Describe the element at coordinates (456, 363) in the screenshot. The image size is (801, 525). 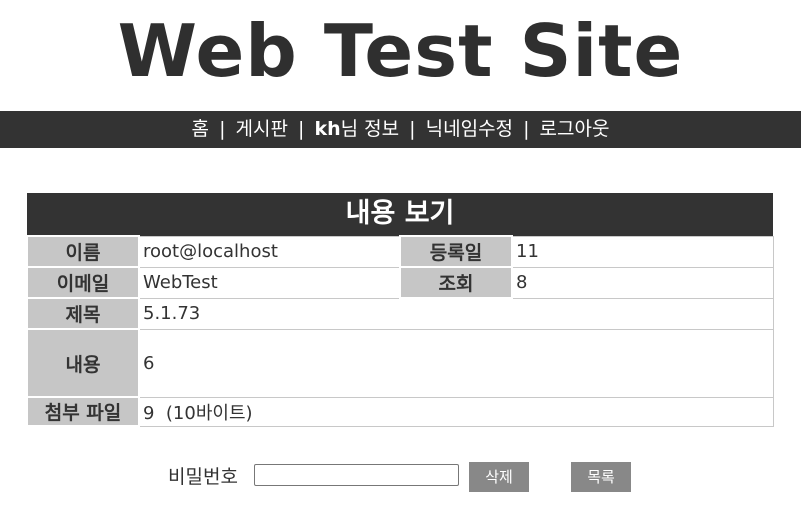
I see `content-value: 6` at that location.